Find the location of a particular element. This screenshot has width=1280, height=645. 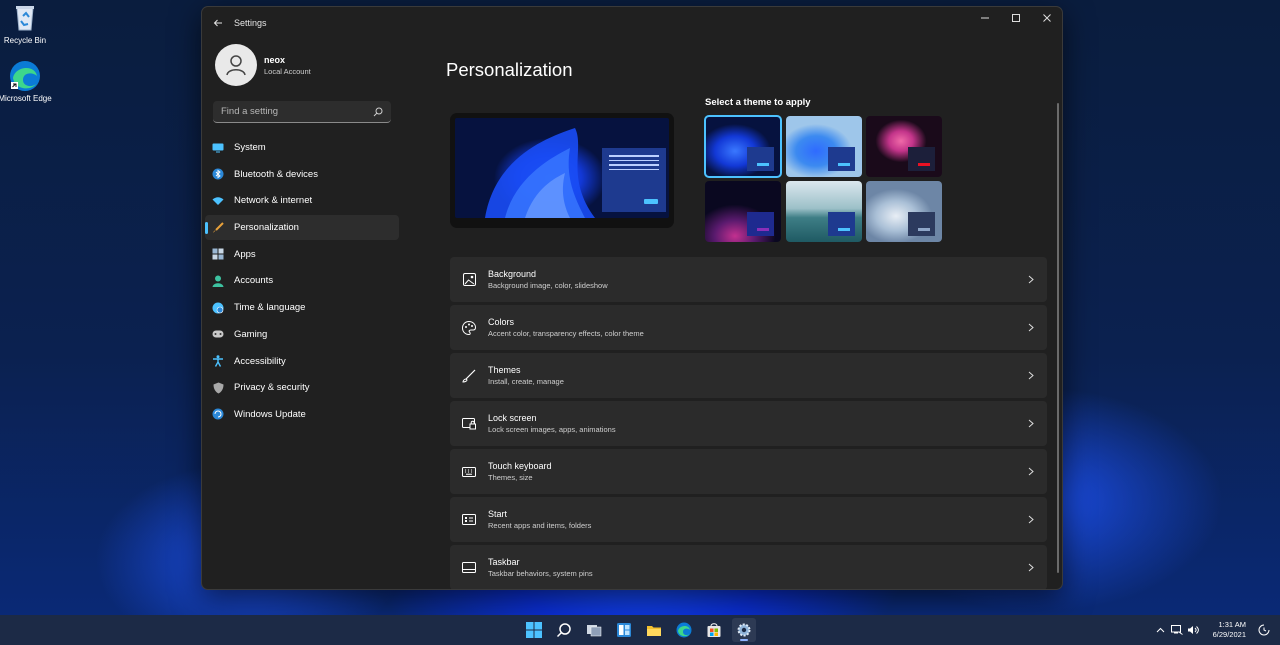

card-start: Start Recent apps and items, folders is located at coordinates (748, 519).